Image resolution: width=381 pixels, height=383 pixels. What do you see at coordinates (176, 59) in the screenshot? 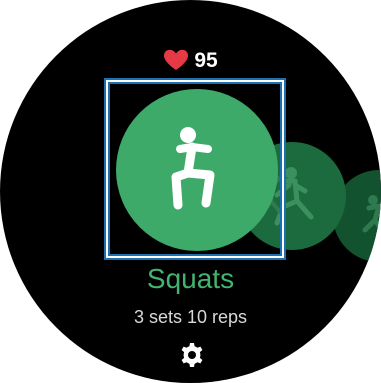
I see `heart-icon` at bounding box center [176, 59].